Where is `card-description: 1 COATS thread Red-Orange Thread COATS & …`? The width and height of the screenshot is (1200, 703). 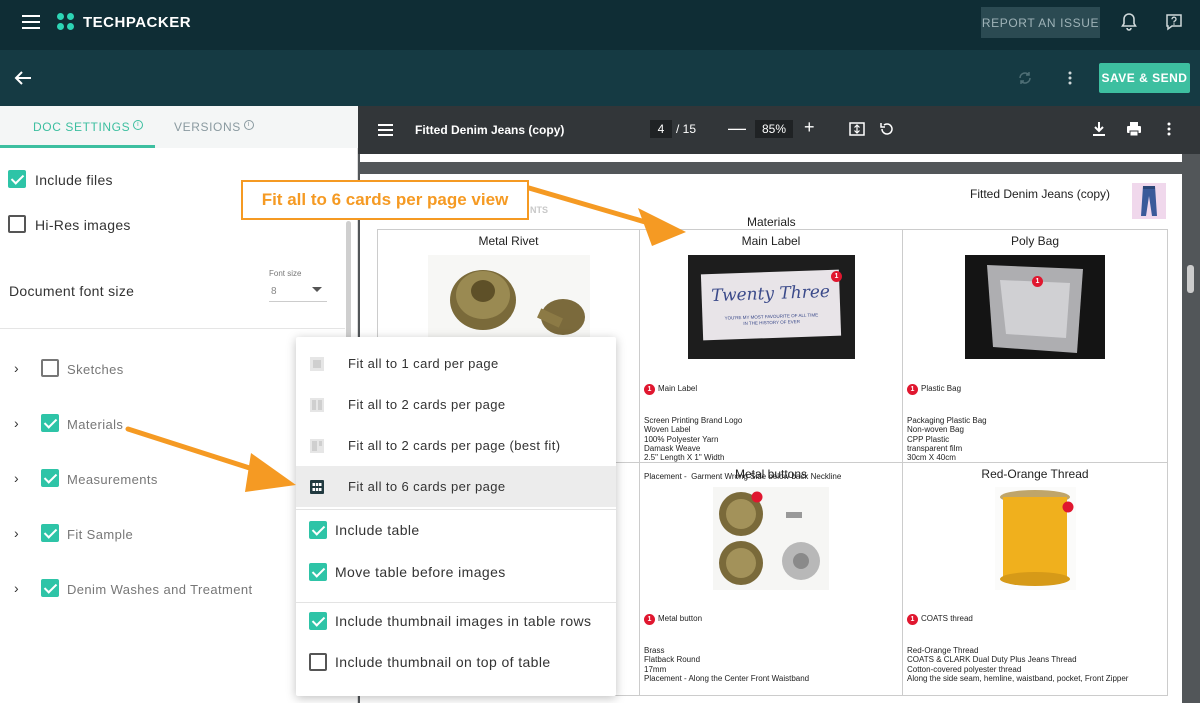
card-description: 1 COATS thread Red-Orange Thread COATS & … is located at coordinates (1017, 648).